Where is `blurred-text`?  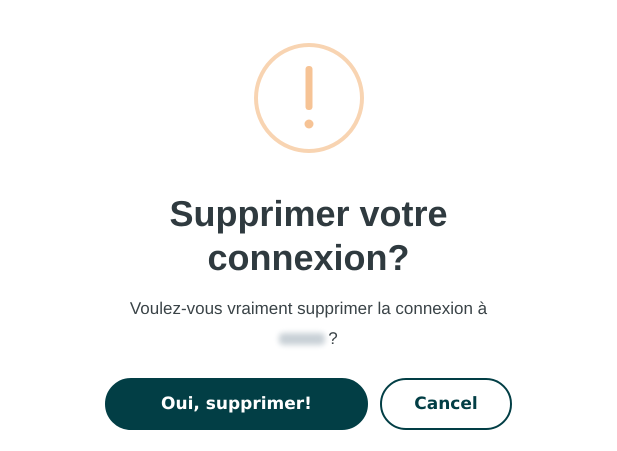 blurred-text is located at coordinates (302, 339).